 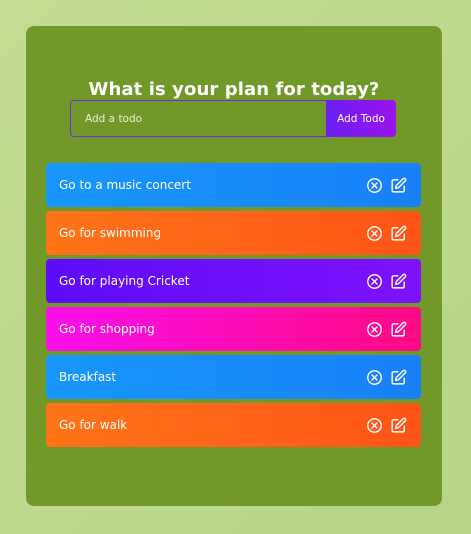 I want to click on todo-item: Go for walk, so click(x=233, y=425).